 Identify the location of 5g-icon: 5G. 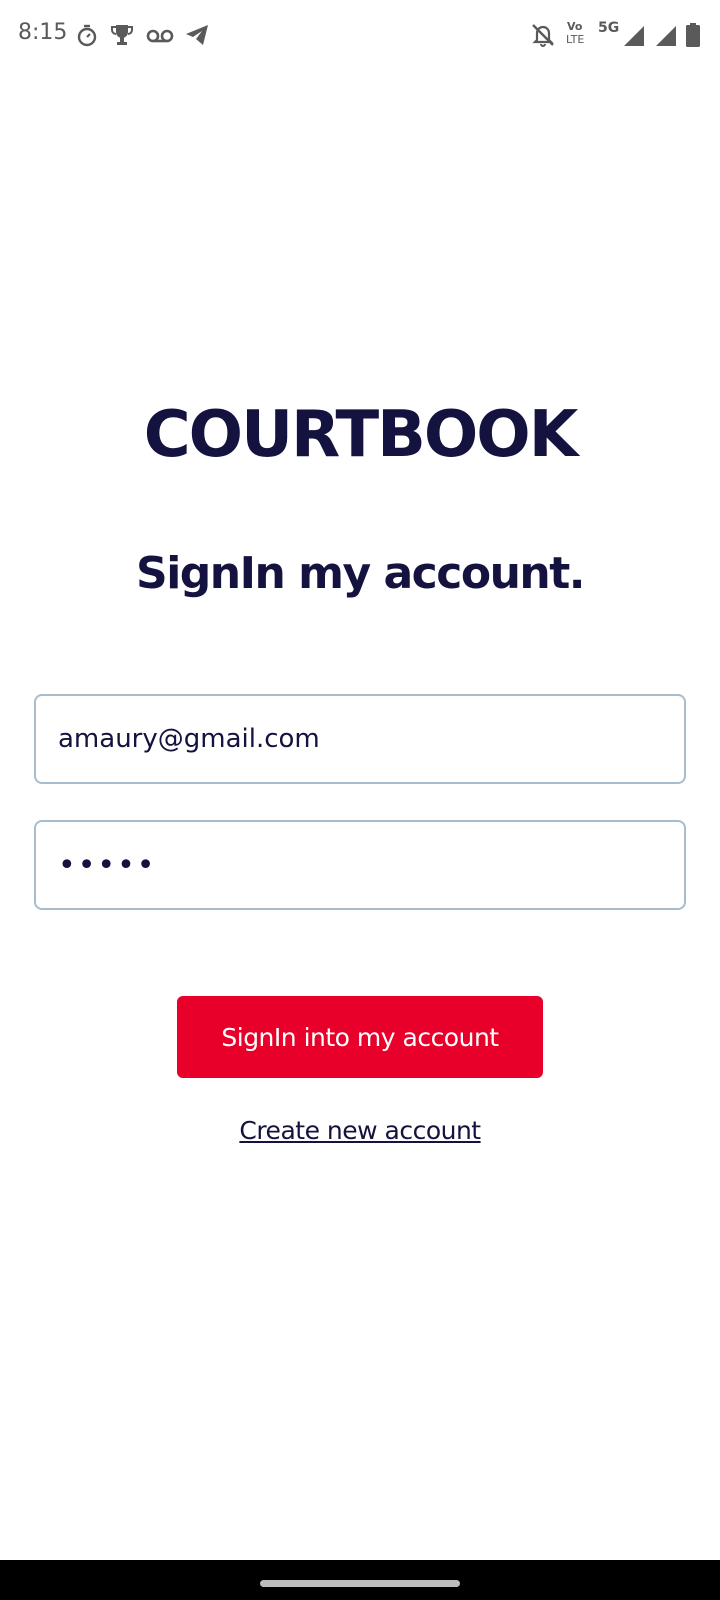
(609, 28).